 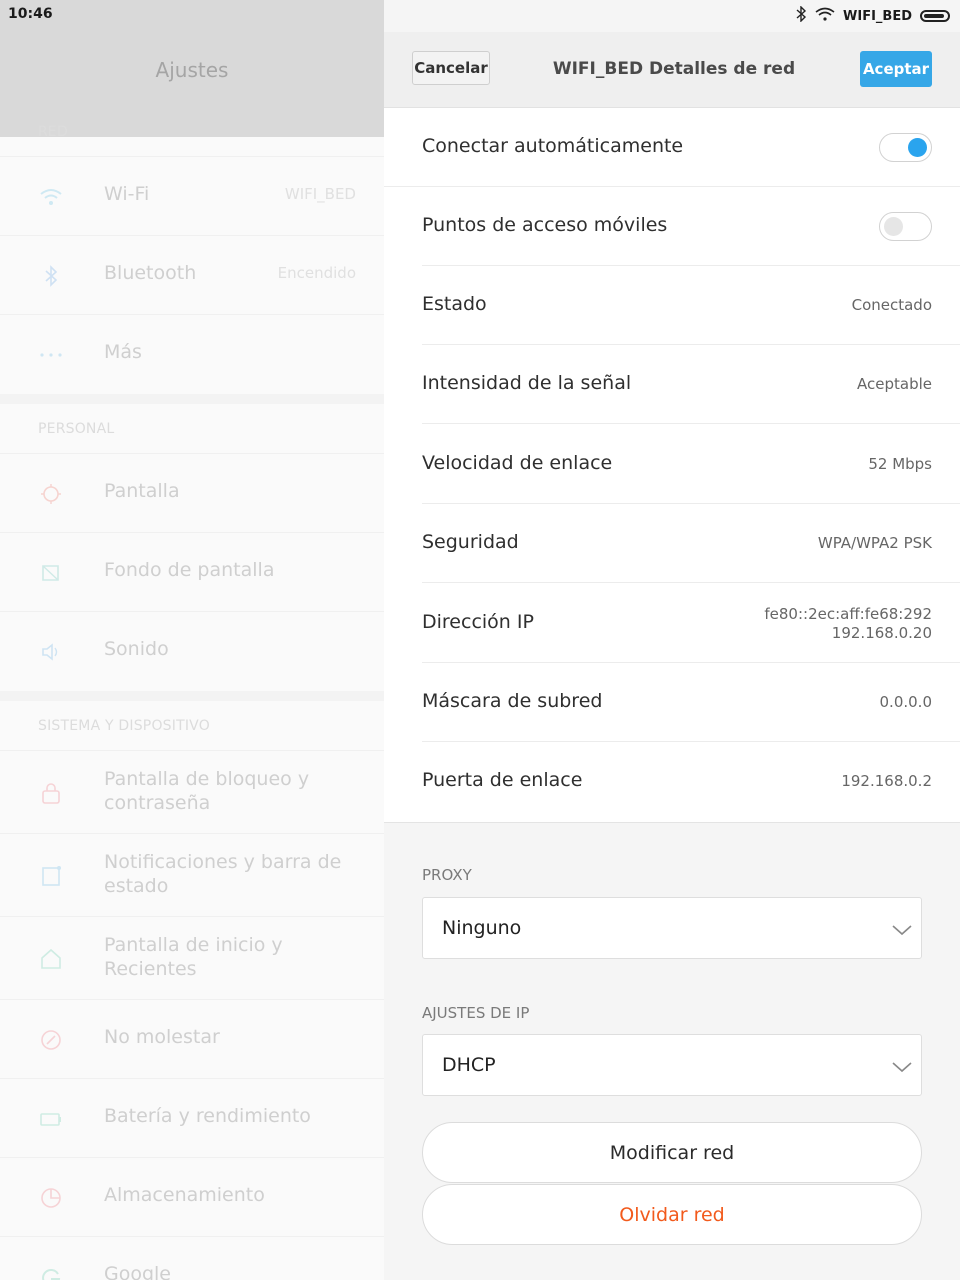 What do you see at coordinates (53, 132) in the screenshot?
I see `section-label-red: RED` at bounding box center [53, 132].